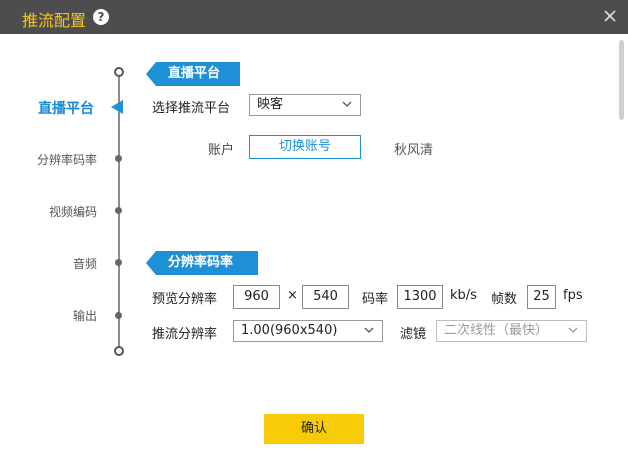 This screenshot has height=464, width=628. I want to click on timeline-node-video, so click(118, 210).